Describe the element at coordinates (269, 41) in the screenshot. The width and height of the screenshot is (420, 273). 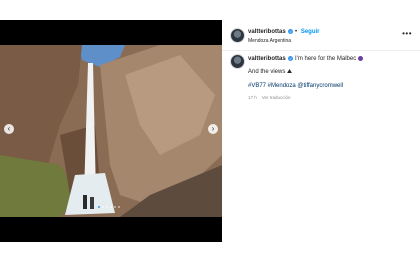
I see `location-link: Mendoza Argentina` at that location.